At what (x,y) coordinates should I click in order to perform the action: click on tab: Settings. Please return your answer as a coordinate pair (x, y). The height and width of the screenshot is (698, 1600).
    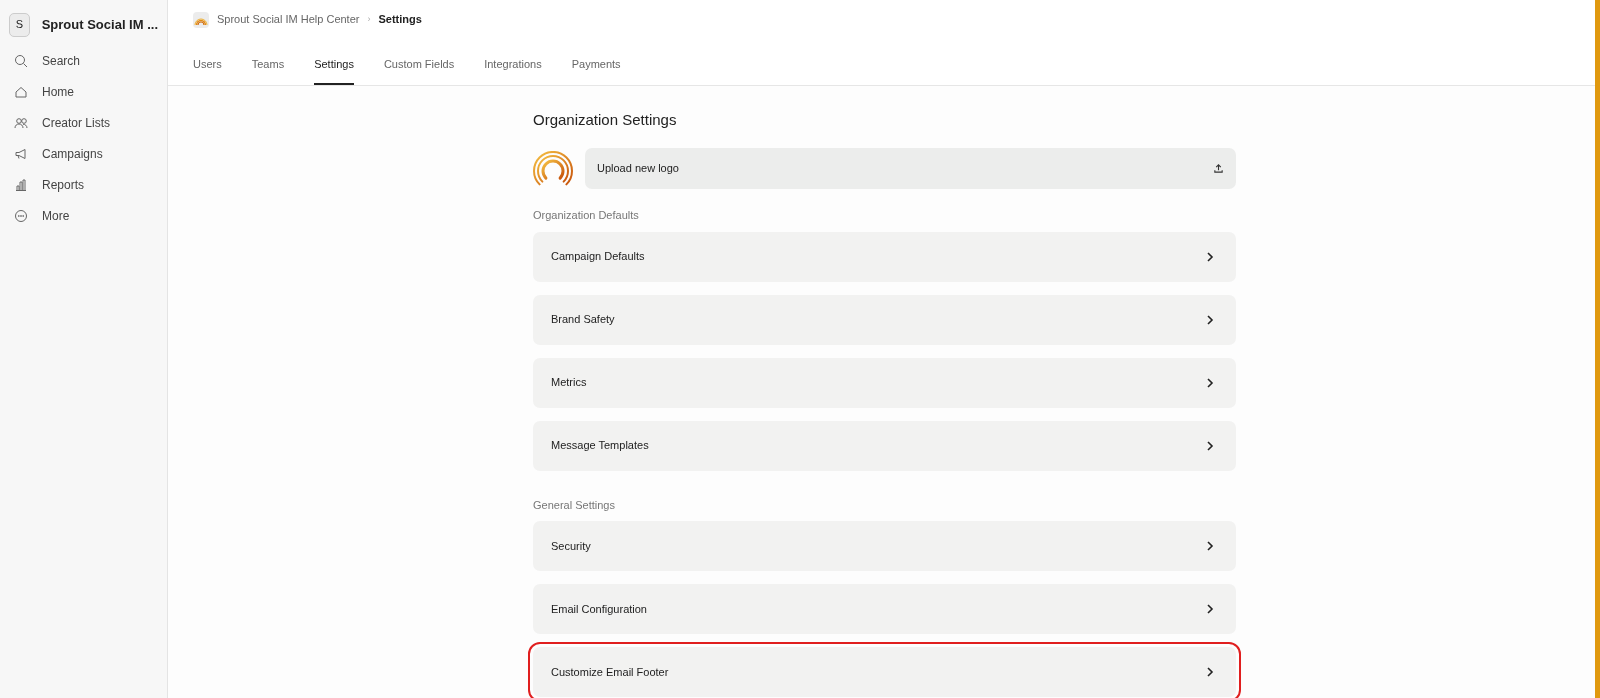
    Looking at the image, I should click on (334, 69).